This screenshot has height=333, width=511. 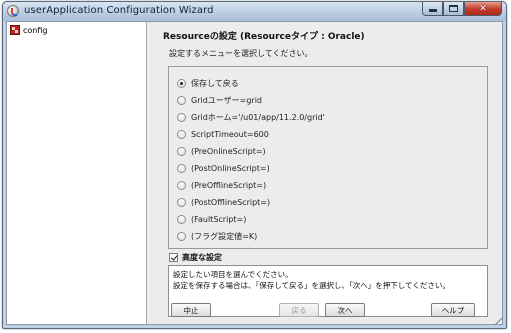 I want to click on resize-grip-icon, so click(x=499, y=321).